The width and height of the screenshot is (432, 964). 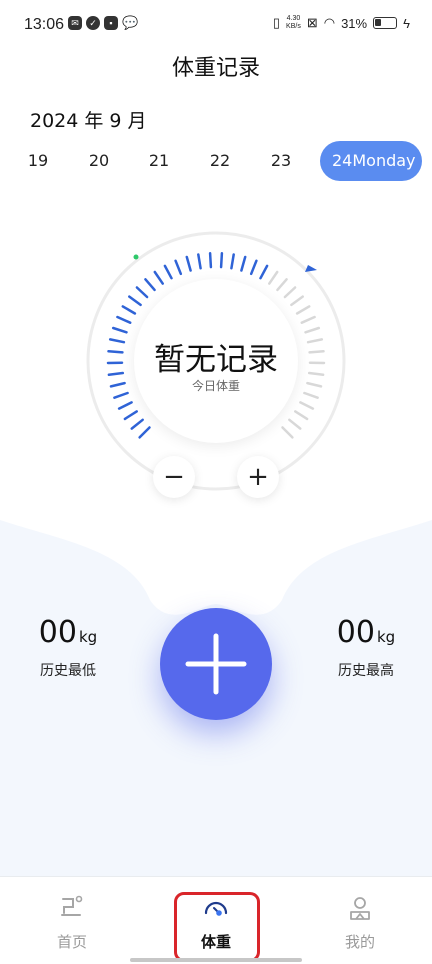 I want to click on stat-highest-value: 00, so click(x=355, y=632).